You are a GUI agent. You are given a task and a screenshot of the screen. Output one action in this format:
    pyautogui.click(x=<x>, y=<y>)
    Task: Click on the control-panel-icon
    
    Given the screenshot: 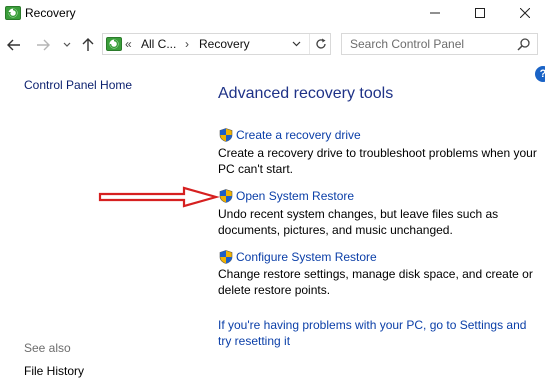 What is the action you would take?
    pyautogui.click(x=114, y=44)
    